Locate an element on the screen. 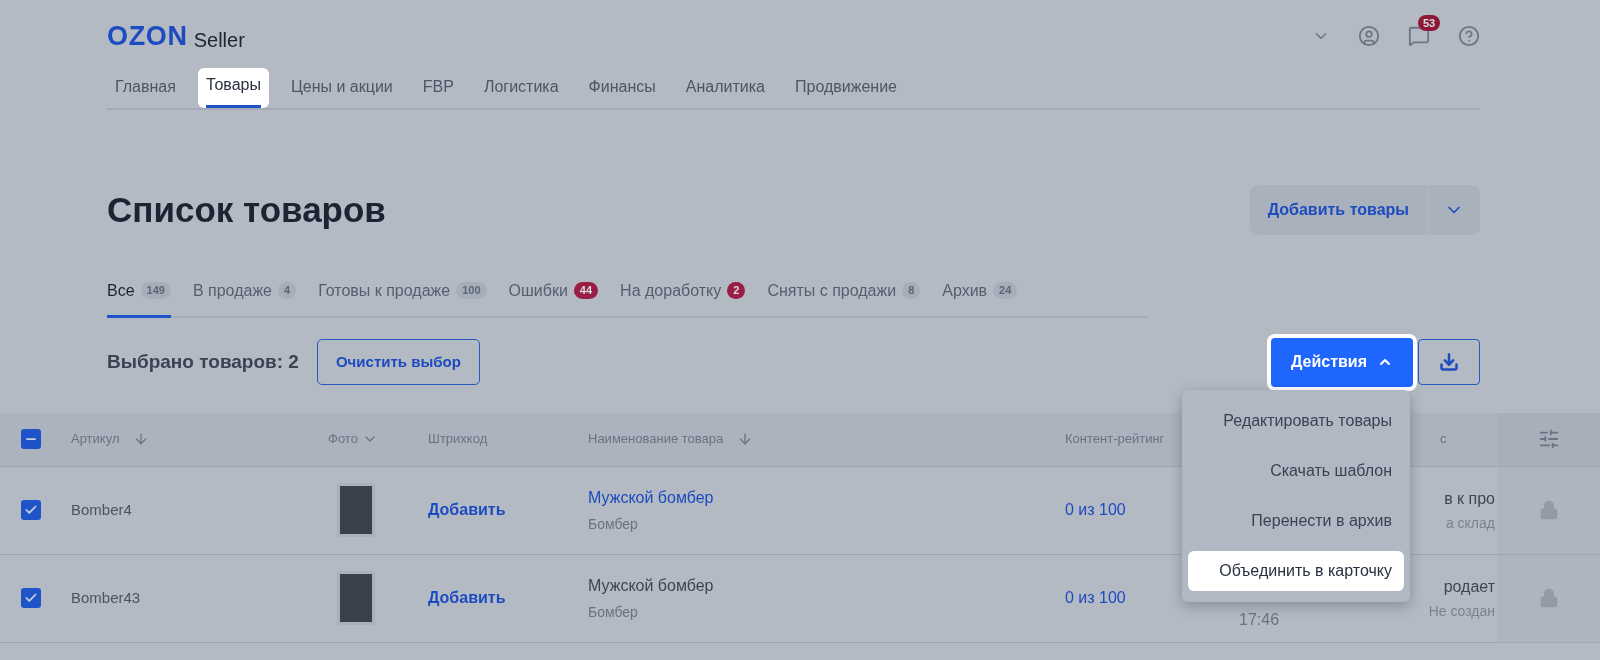 This screenshot has width=1600, height=660. chat-icon is located at coordinates (1419, 36).